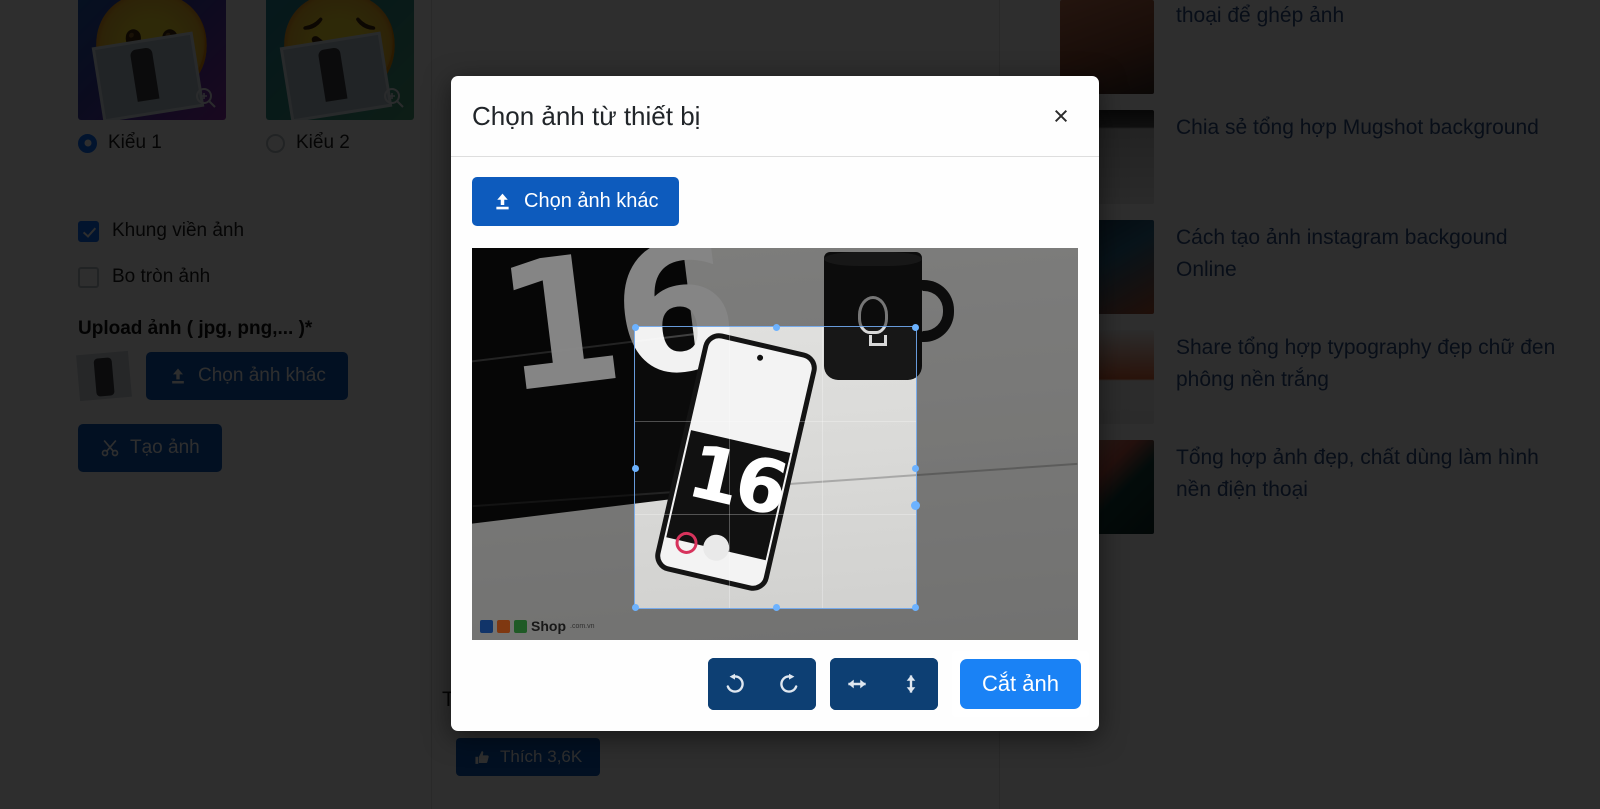 The height and width of the screenshot is (809, 1600). What do you see at coordinates (520, 626) in the screenshot?
I see `watermark-square-green` at bounding box center [520, 626].